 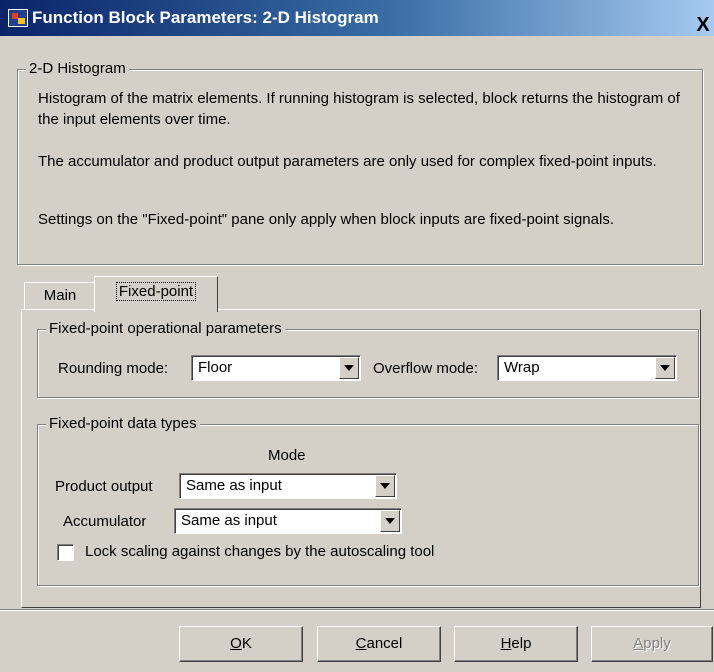 What do you see at coordinates (288, 486) in the screenshot?
I see `product-output-select: Same as input` at bounding box center [288, 486].